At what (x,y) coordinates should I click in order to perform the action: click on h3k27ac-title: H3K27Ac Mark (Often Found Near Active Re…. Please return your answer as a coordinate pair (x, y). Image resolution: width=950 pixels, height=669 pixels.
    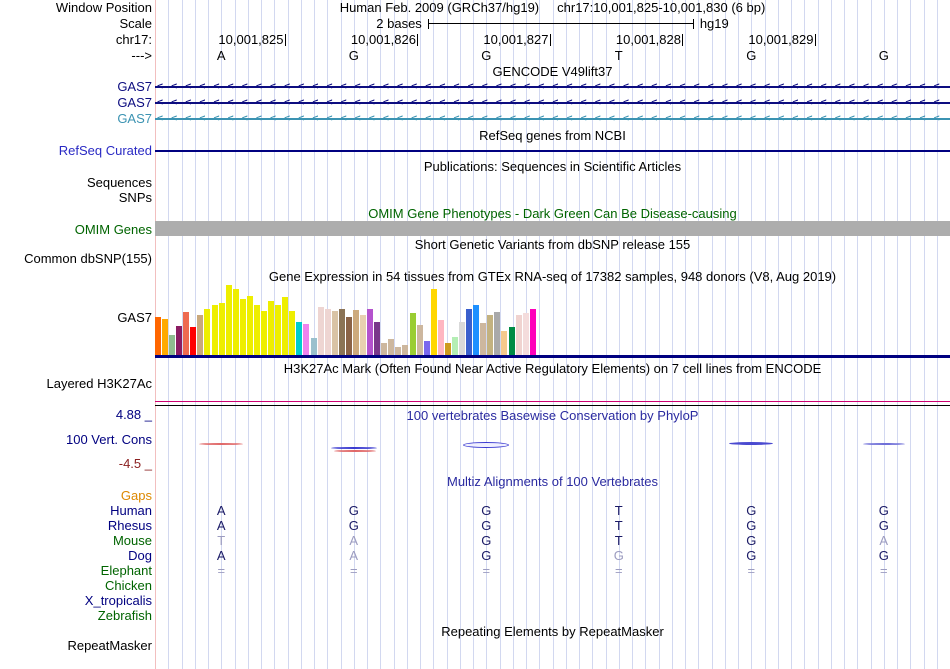
    Looking at the image, I should click on (552, 369).